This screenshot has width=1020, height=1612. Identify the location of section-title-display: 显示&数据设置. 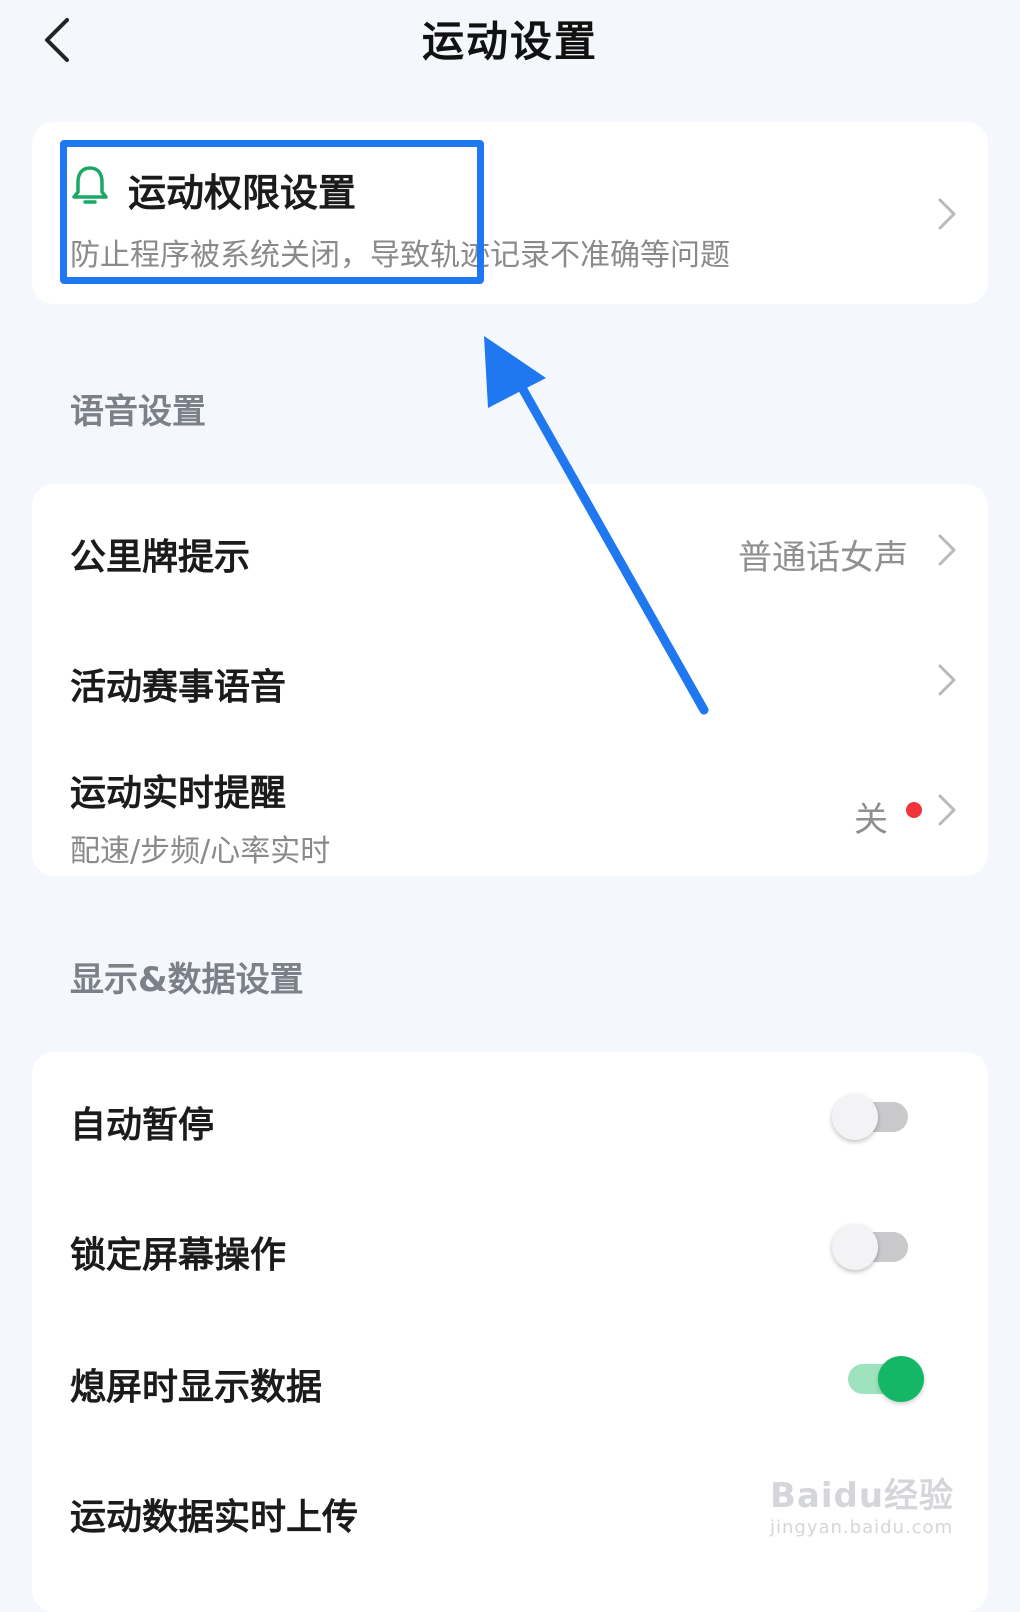
(187, 980).